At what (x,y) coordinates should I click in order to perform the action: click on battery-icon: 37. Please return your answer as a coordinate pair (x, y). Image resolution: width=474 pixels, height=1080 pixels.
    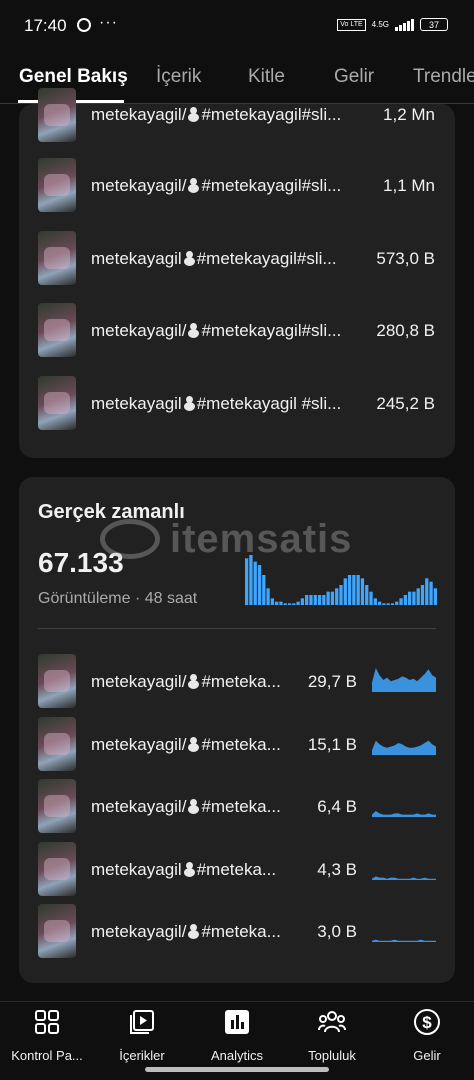
    Looking at the image, I should click on (434, 24).